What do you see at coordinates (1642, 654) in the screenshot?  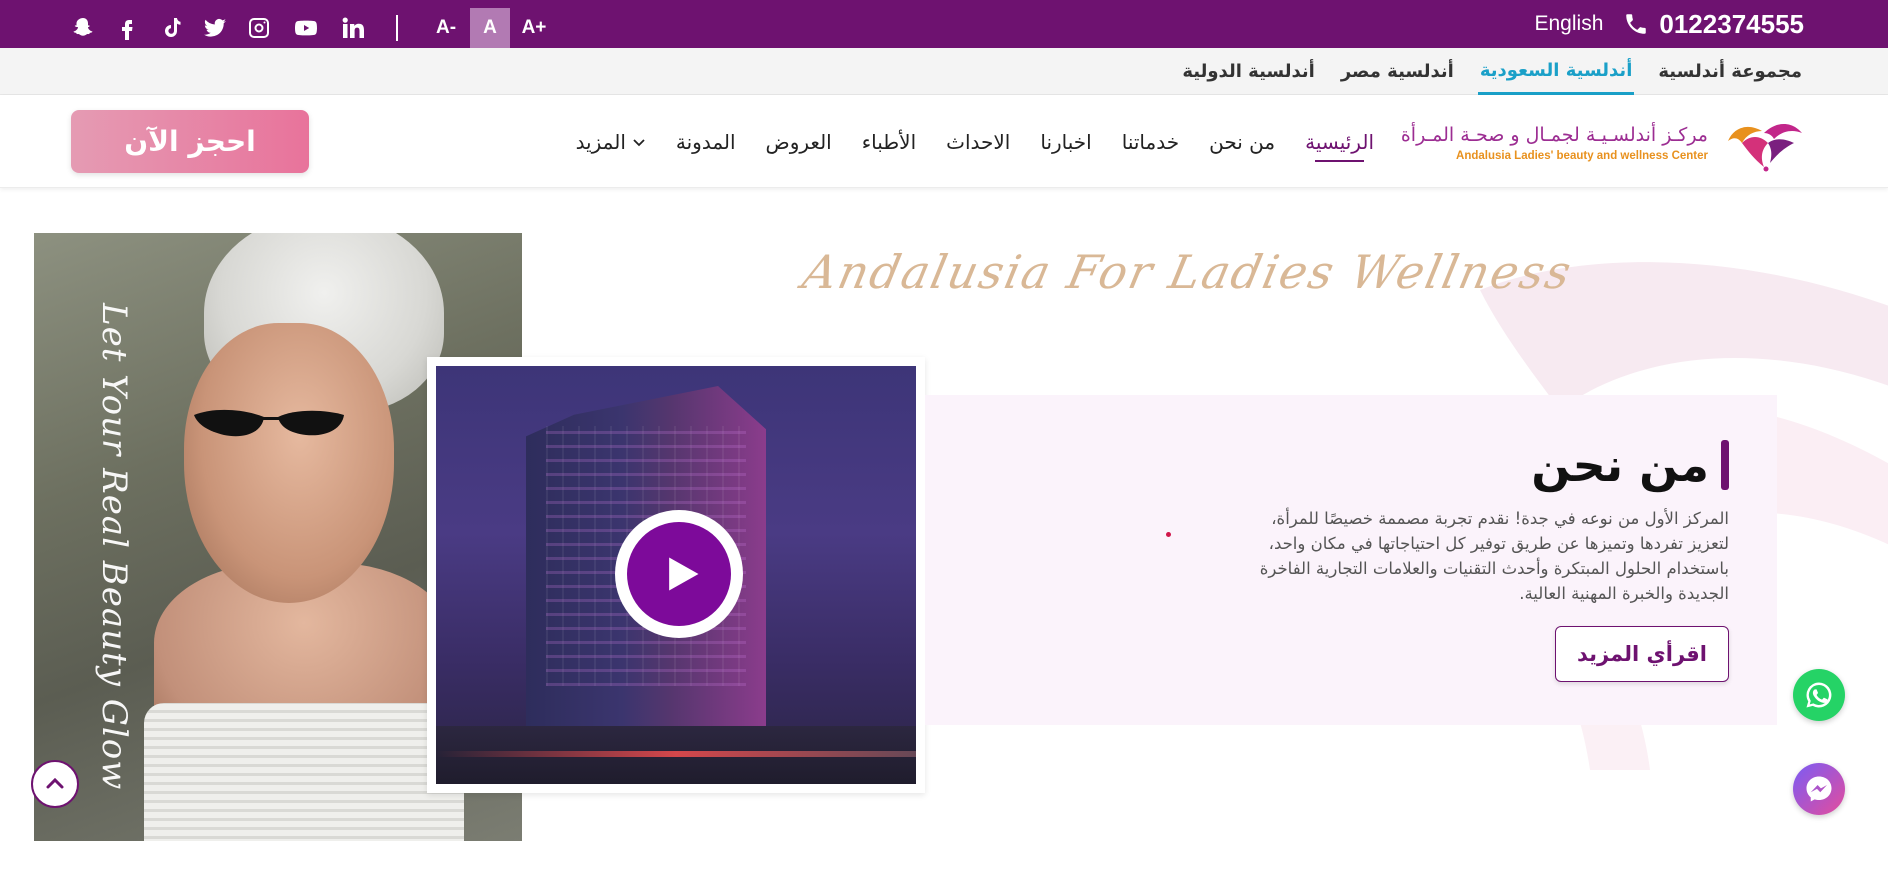 I see `read-more-button: اقرأي المزيد` at bounding box center [1642, 654].